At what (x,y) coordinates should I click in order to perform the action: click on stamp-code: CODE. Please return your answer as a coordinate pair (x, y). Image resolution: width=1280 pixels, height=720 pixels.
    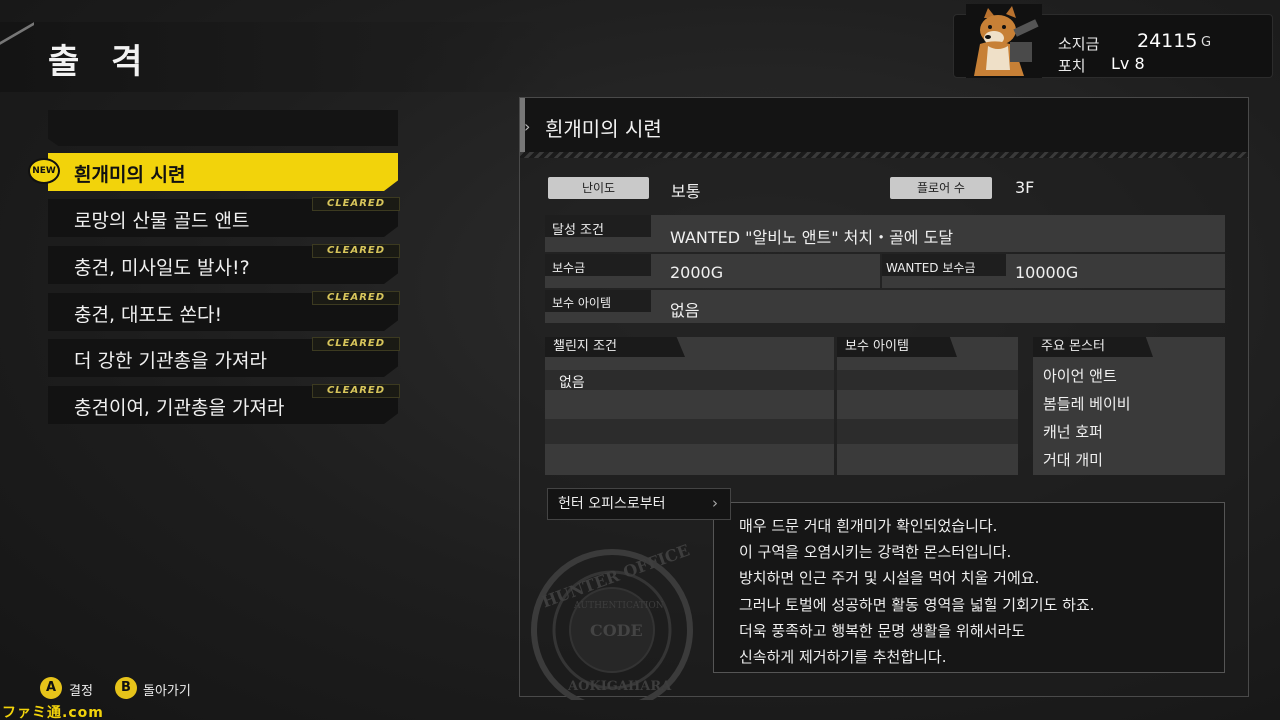
    Looking at the image, I should click on (616, 630).